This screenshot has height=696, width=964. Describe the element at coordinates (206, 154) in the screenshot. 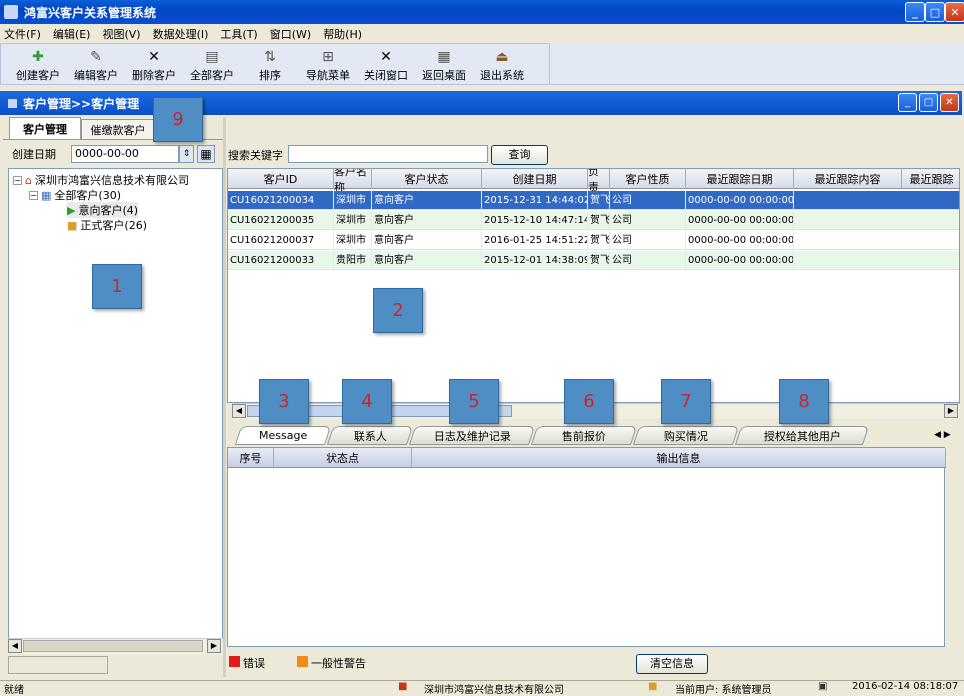

I see `calendar-icon: ▦` at that location.